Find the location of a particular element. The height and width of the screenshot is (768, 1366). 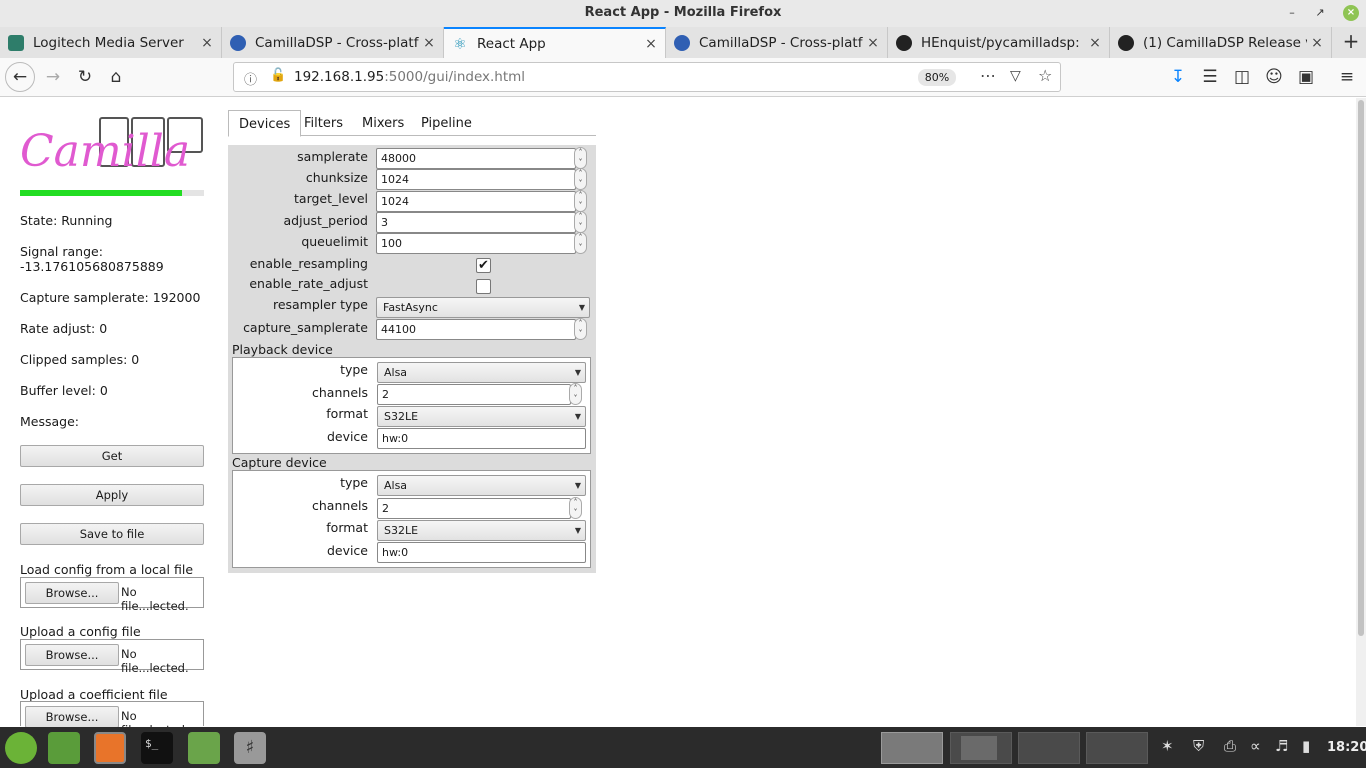

capture-channels-input: 2 is located at coordinates (474, 508).